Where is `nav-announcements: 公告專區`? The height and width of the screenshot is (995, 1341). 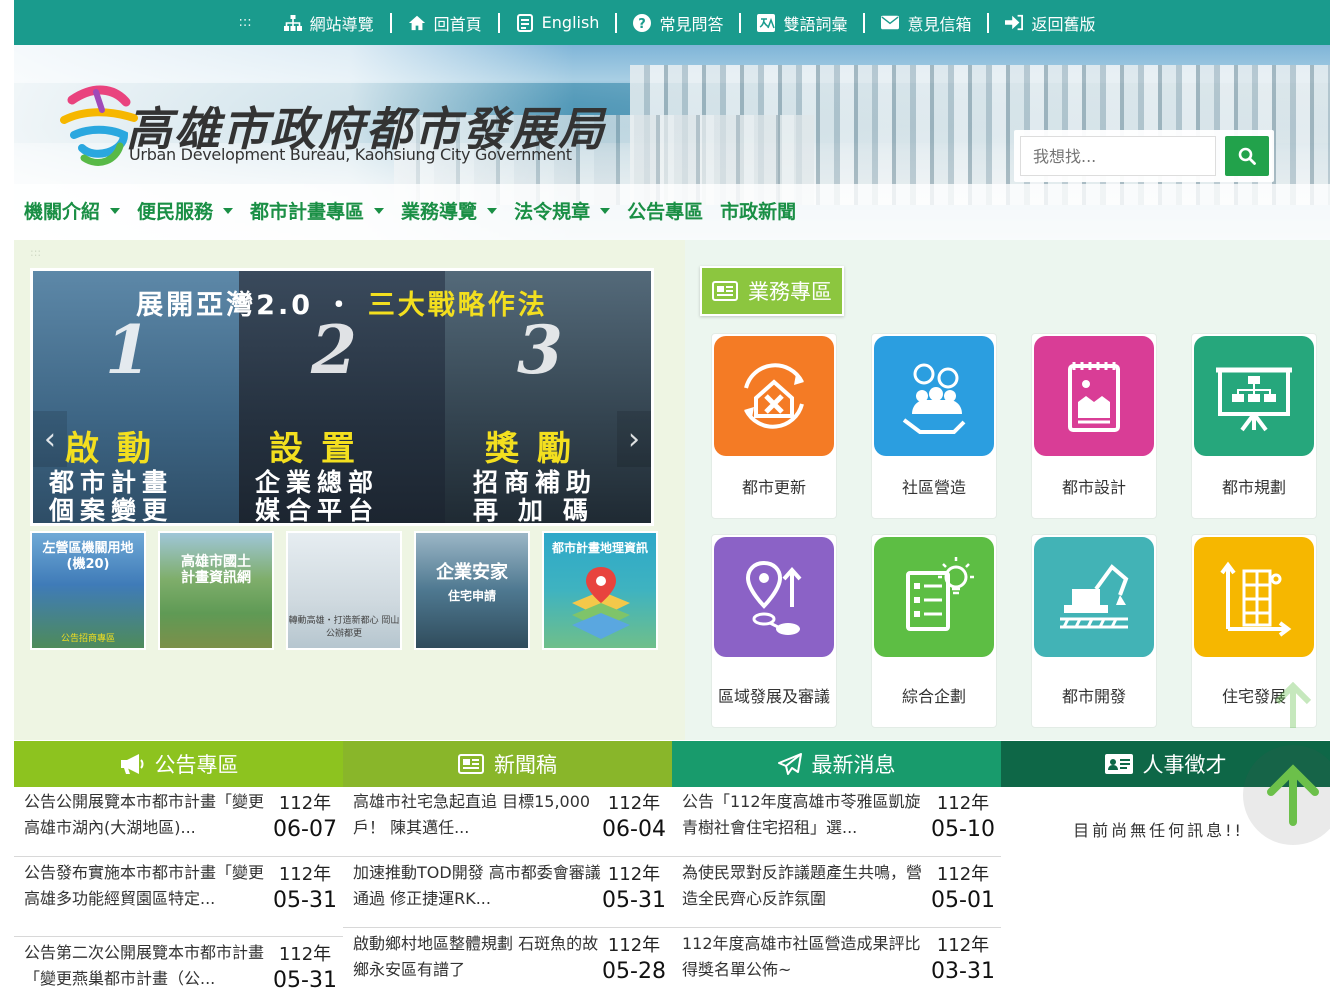
nav-announcements: 公告專區 is located at coordinates (665, 210).